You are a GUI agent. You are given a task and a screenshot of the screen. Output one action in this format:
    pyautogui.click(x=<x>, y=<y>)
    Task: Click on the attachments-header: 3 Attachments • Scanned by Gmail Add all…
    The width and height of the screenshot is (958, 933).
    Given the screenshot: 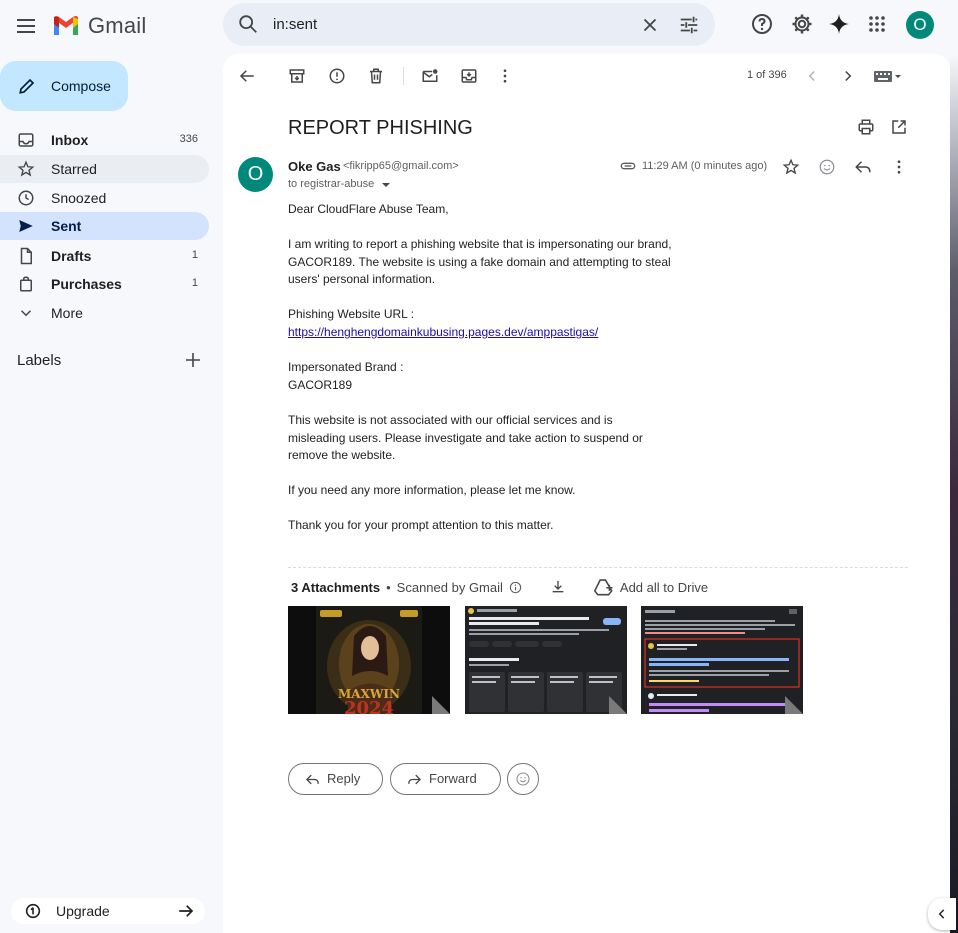 What is the action you would take?
    pyautogui.click(x=499, y=587)
    